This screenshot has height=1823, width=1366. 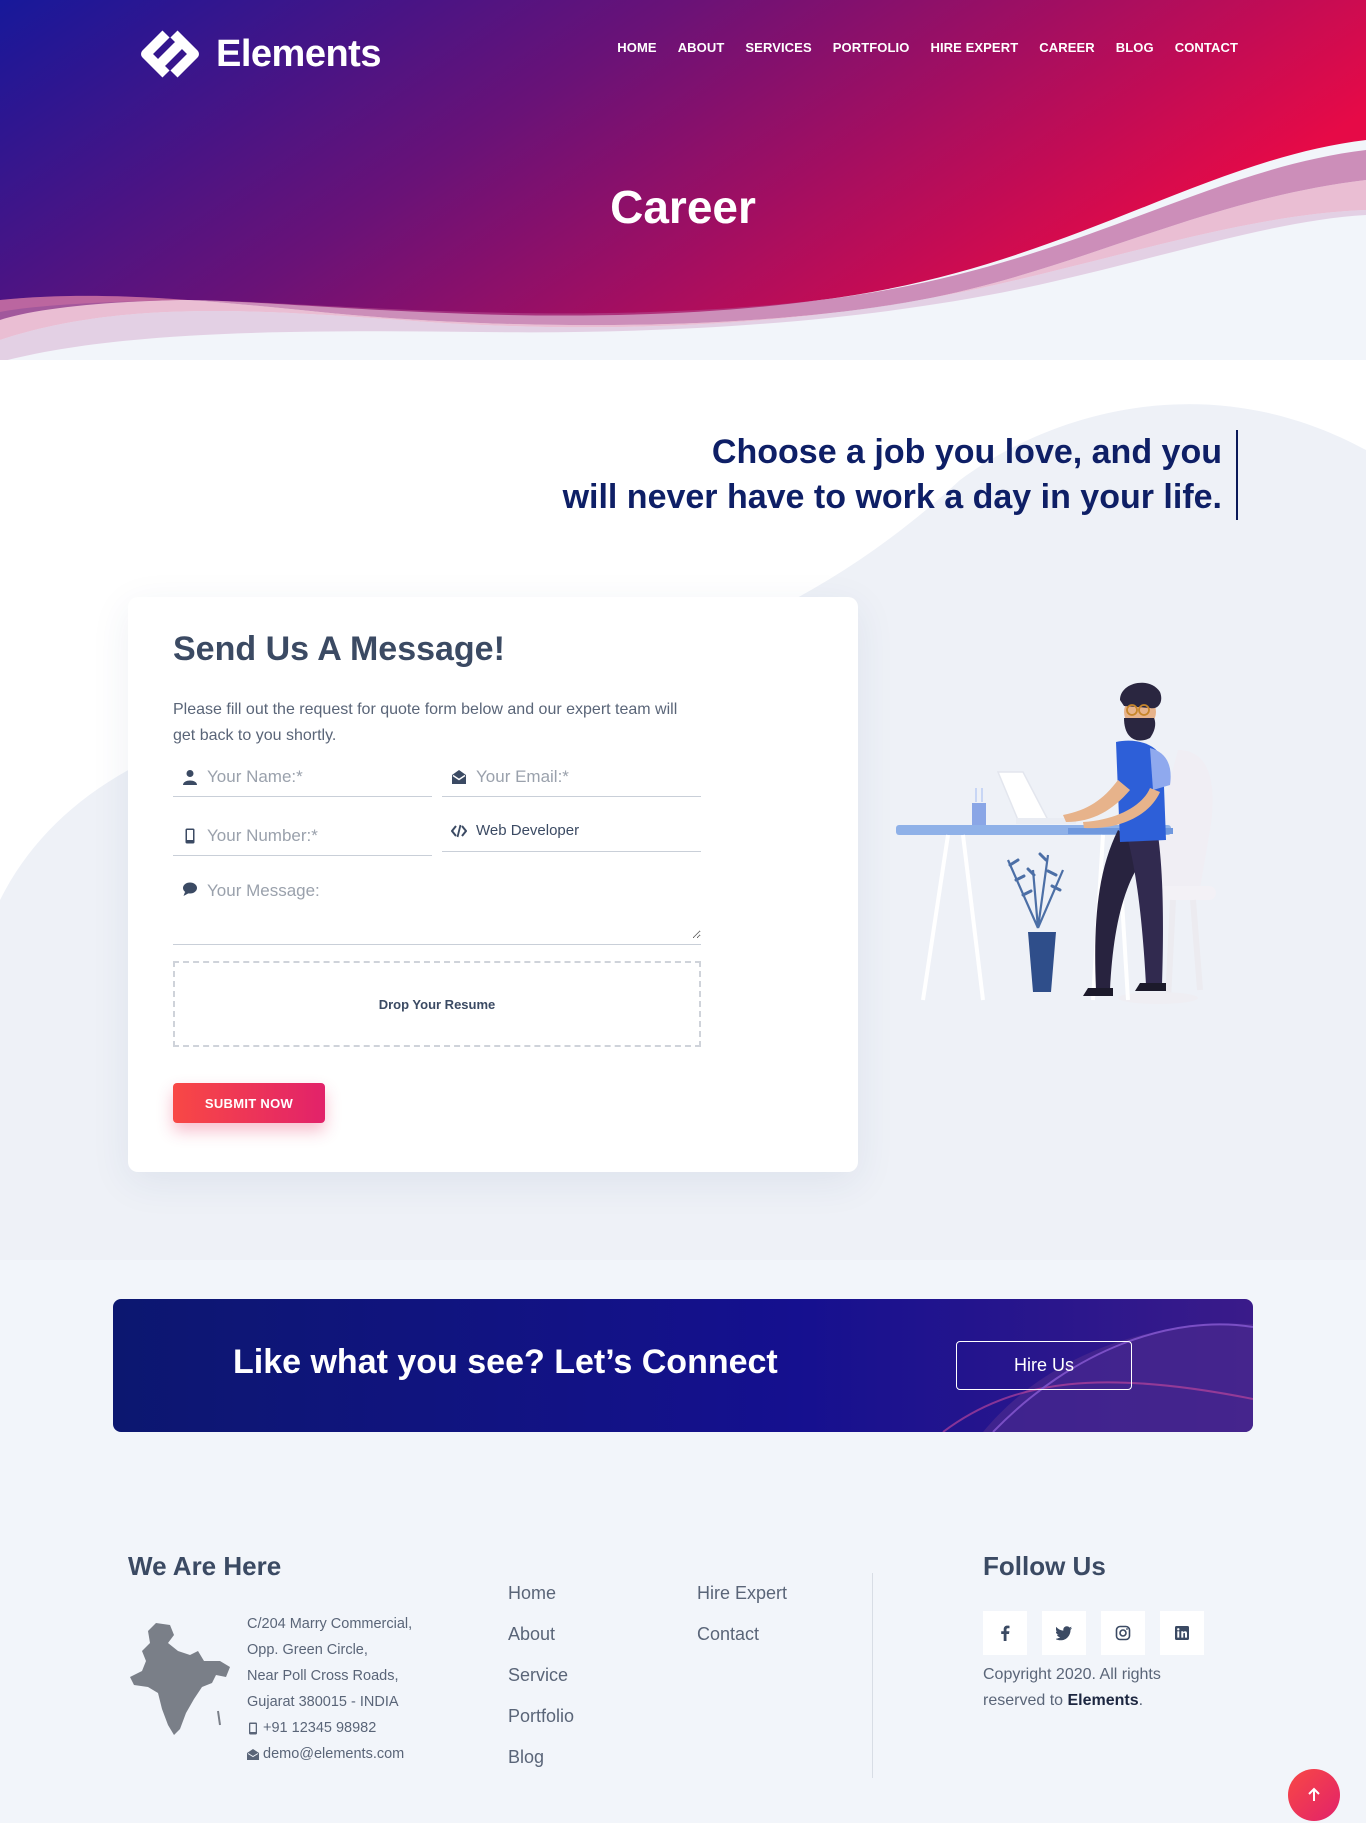 What do you see at coordinates (323, 1702) in the screenshot?
I see `address-line-4: Gujarat 380015 - INDIA` at bounding box center [323, 1702].